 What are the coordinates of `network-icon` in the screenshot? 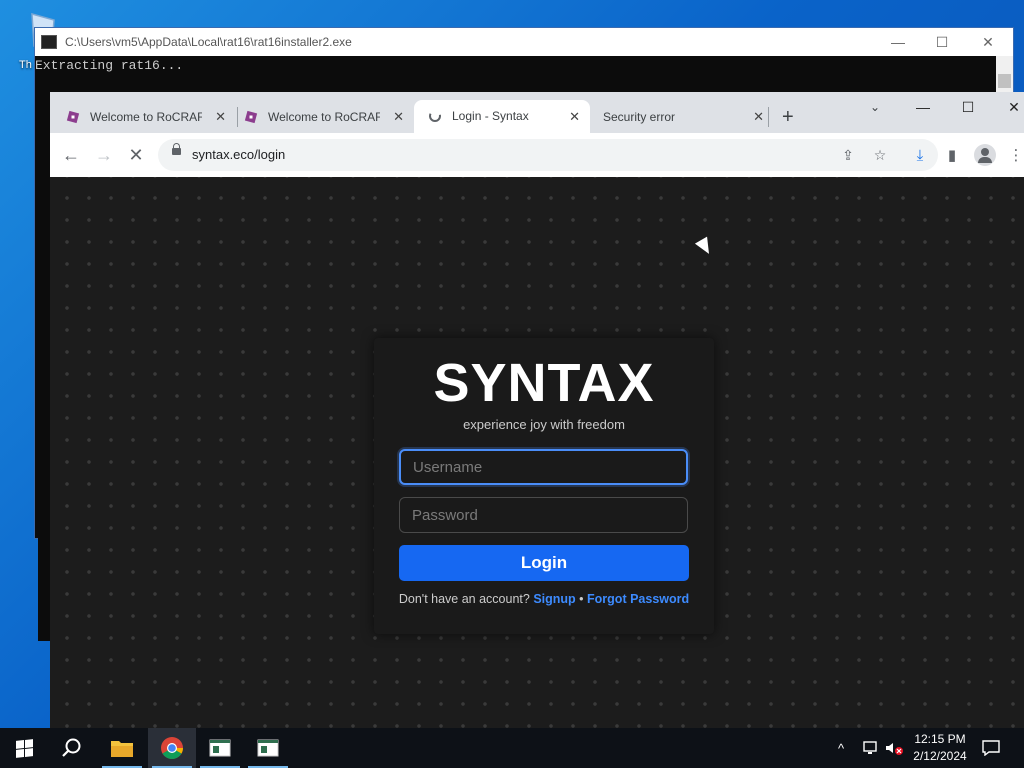 It's located at (871, 748).